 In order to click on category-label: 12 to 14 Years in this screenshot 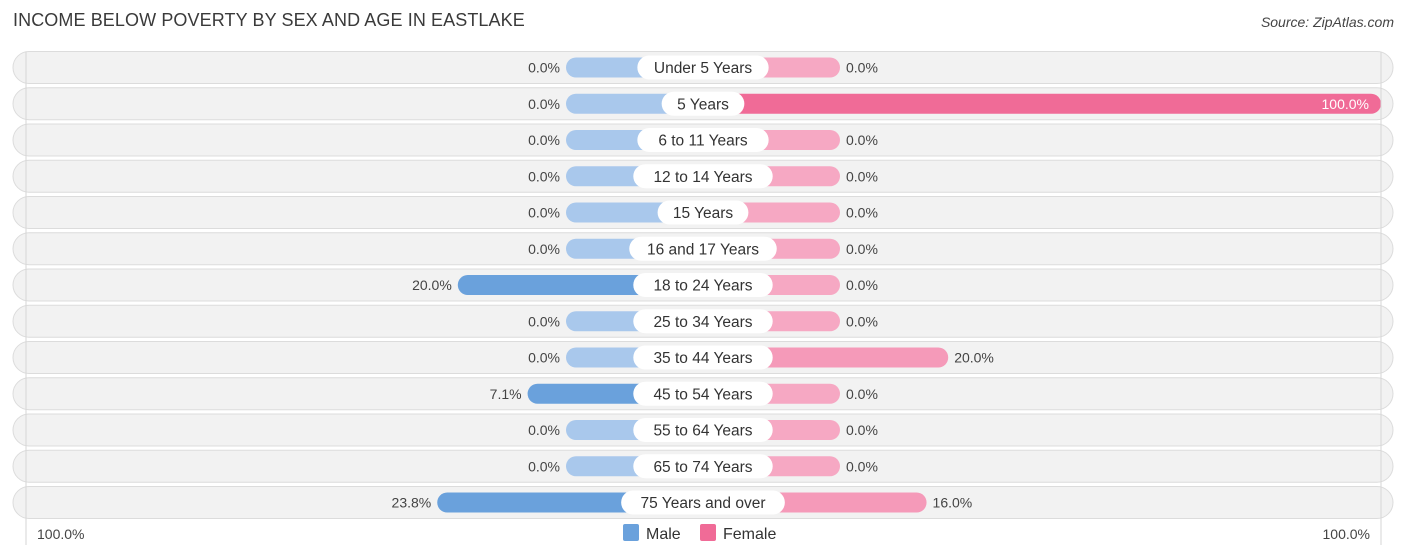, I will do `click(702, 177)`.